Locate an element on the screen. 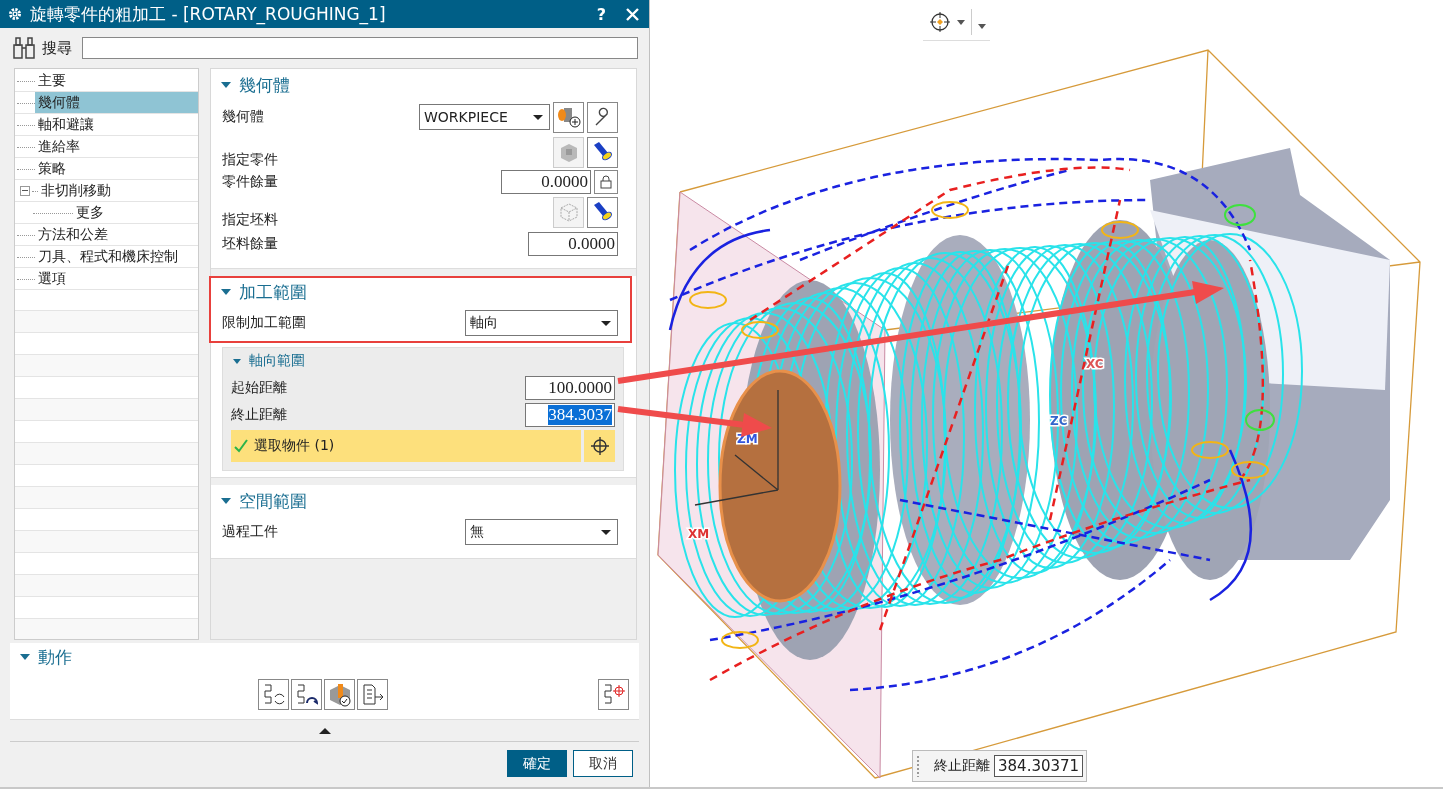 The width and height of the screenshot is (1443, 795). distance-field: 384.3037 is located at coordinates (570, 414).